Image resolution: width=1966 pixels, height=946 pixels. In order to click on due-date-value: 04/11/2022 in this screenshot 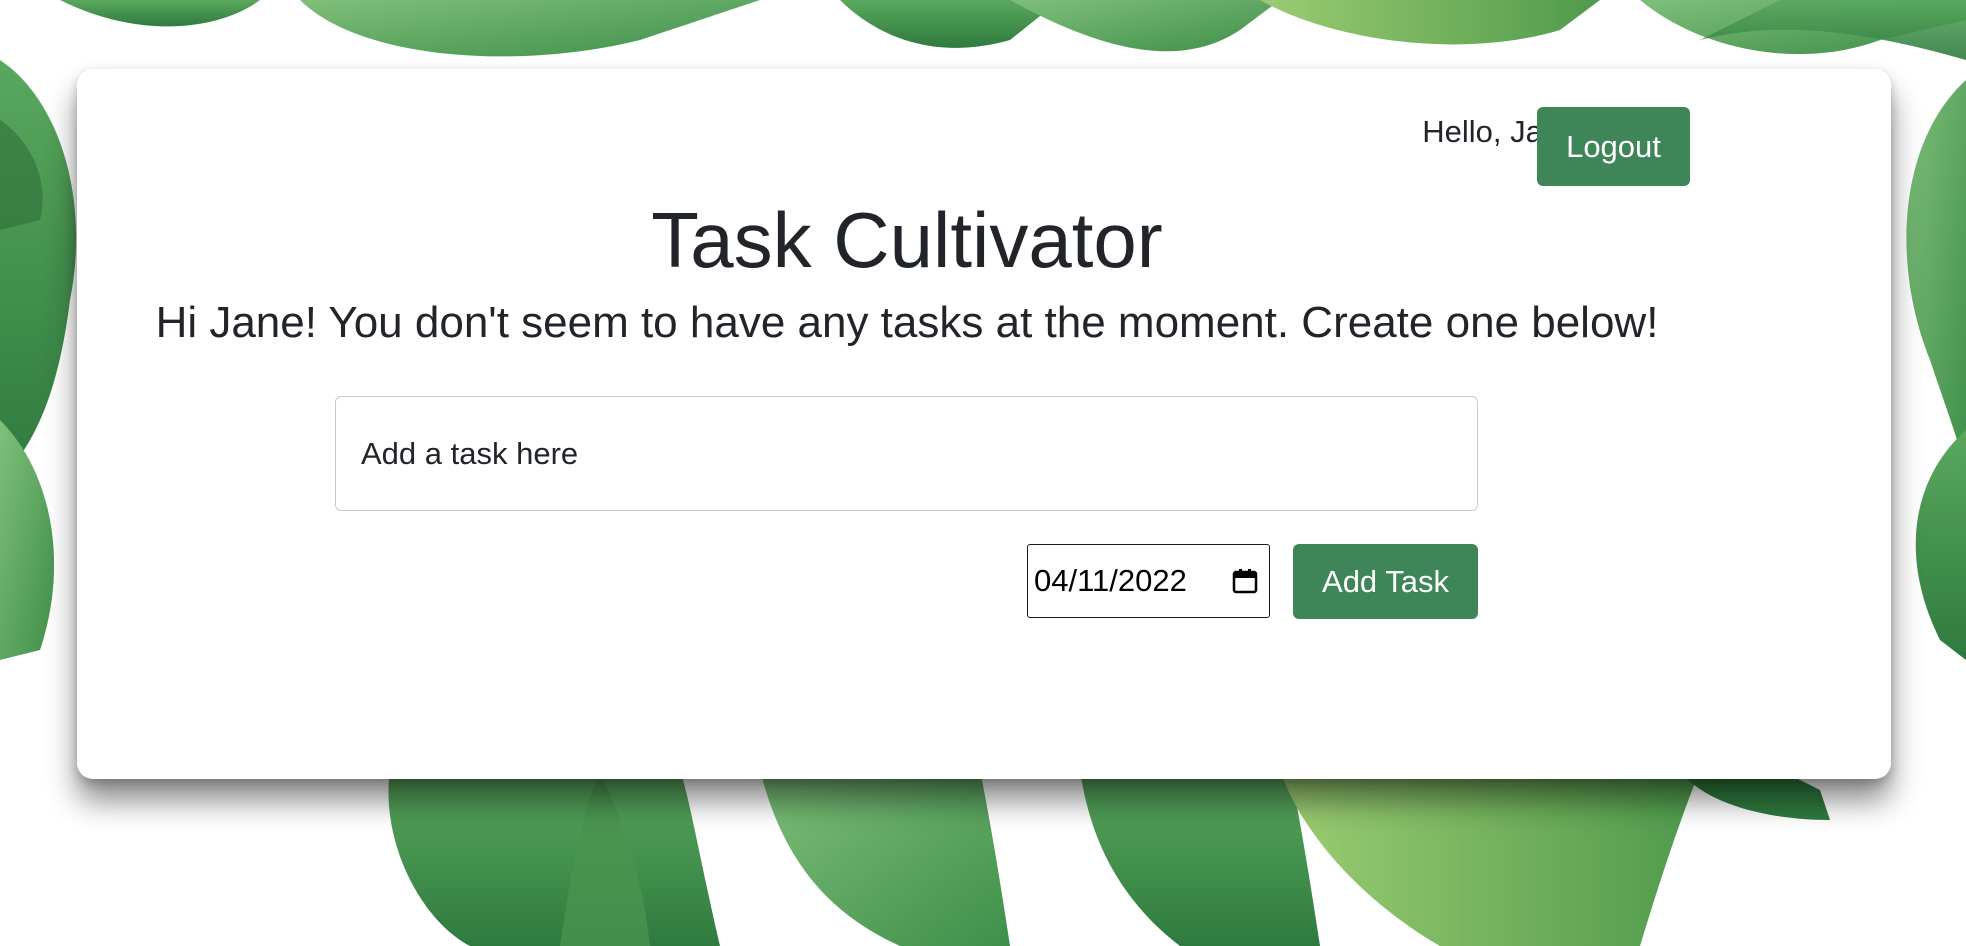, I will do `click(1110, 580)`.